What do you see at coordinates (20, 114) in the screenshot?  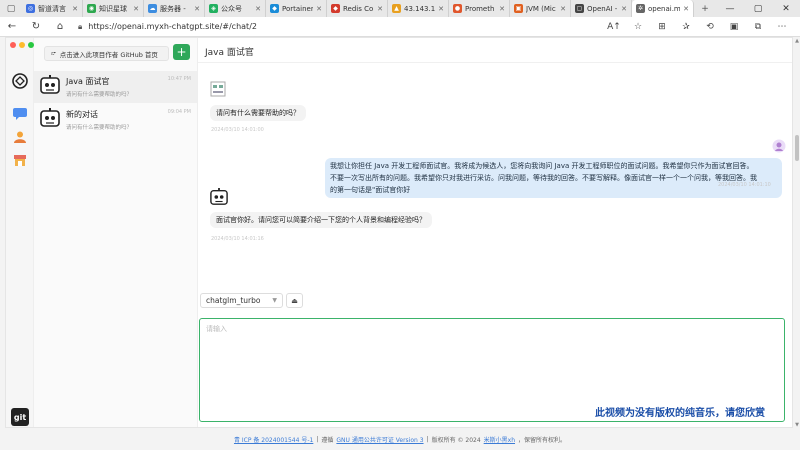 I see `chat-bubble-icon` at bounding box center [20, 114].